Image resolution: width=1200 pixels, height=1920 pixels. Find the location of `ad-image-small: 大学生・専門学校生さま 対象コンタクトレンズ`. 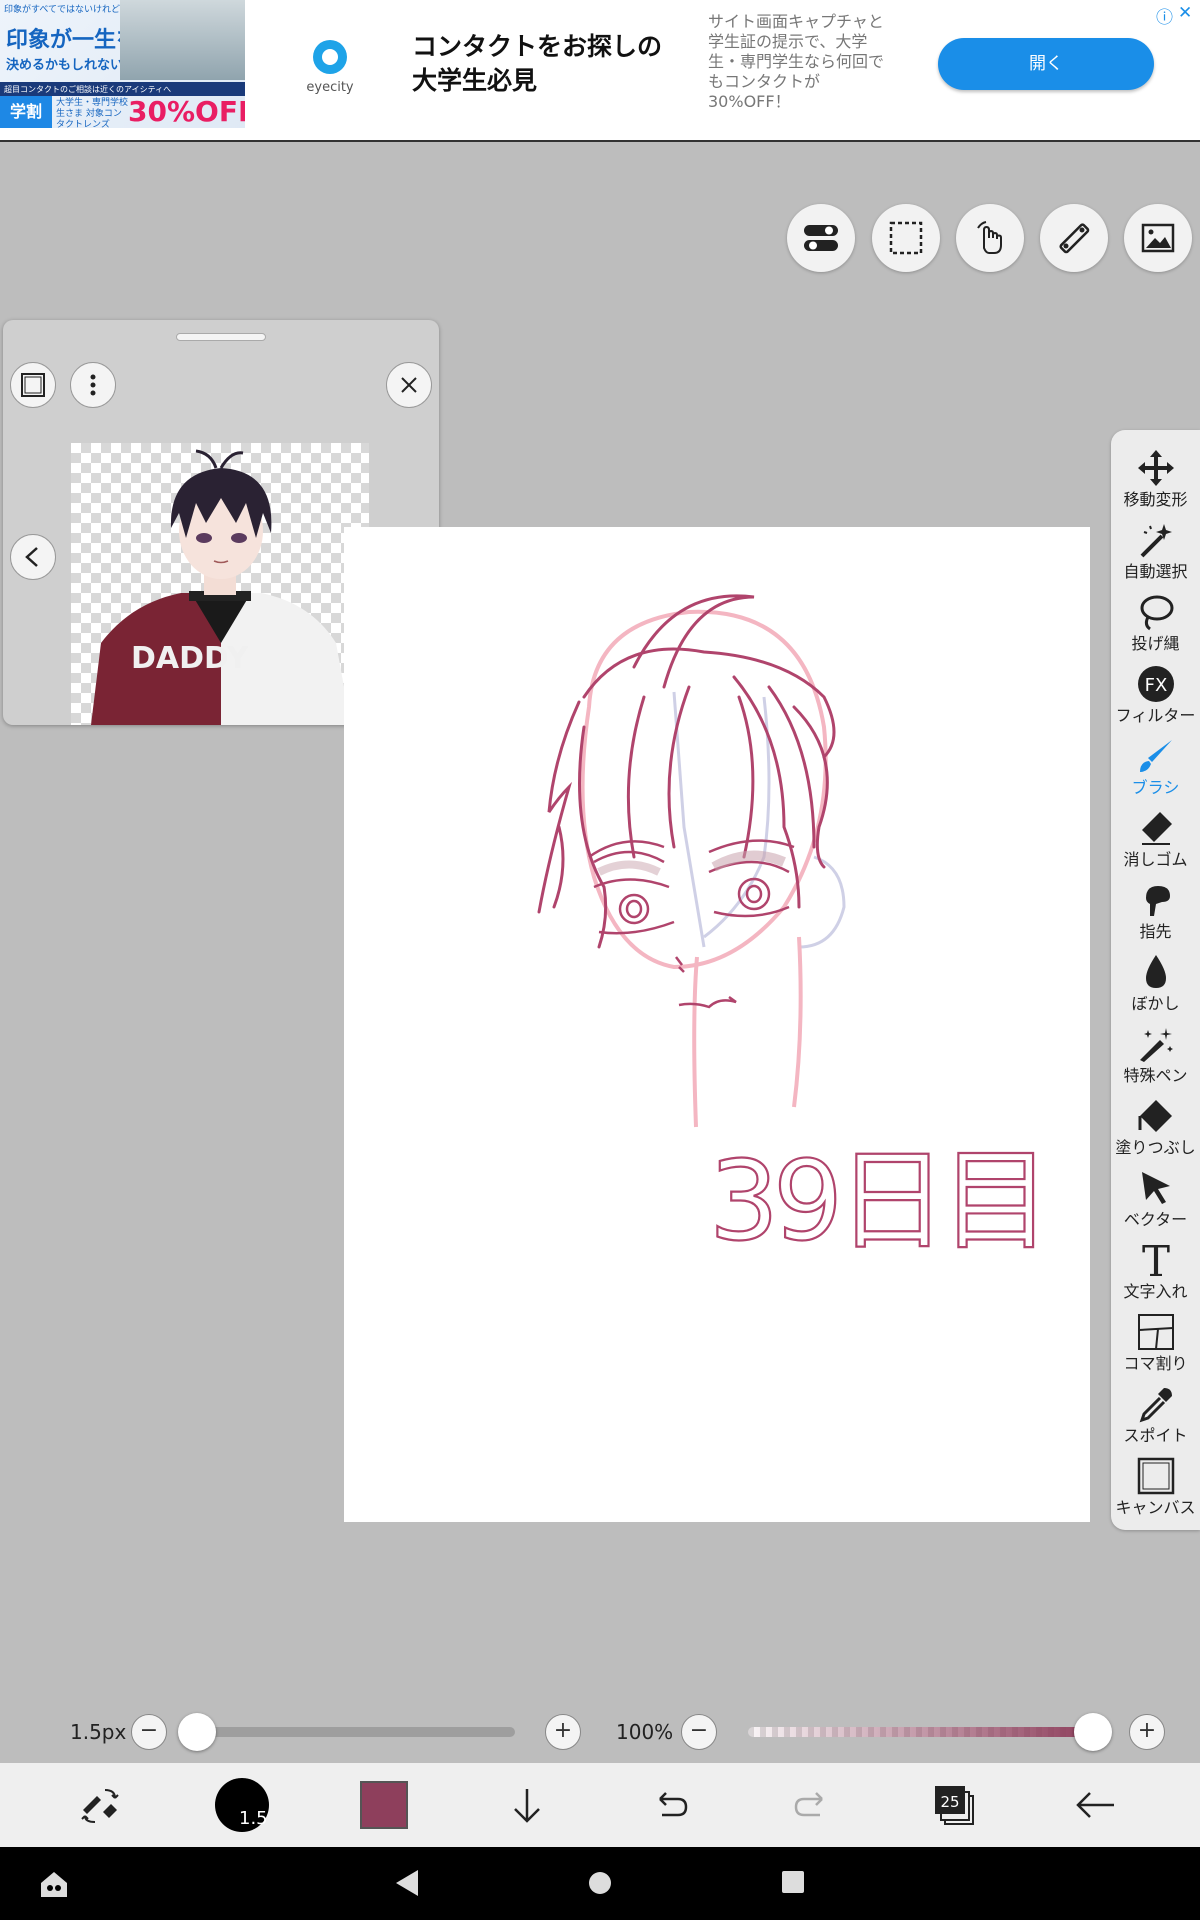

ad-image-small: 大学生・専門学校生さま 対象コンタクトレンズ is located at coordinates (92, 113).